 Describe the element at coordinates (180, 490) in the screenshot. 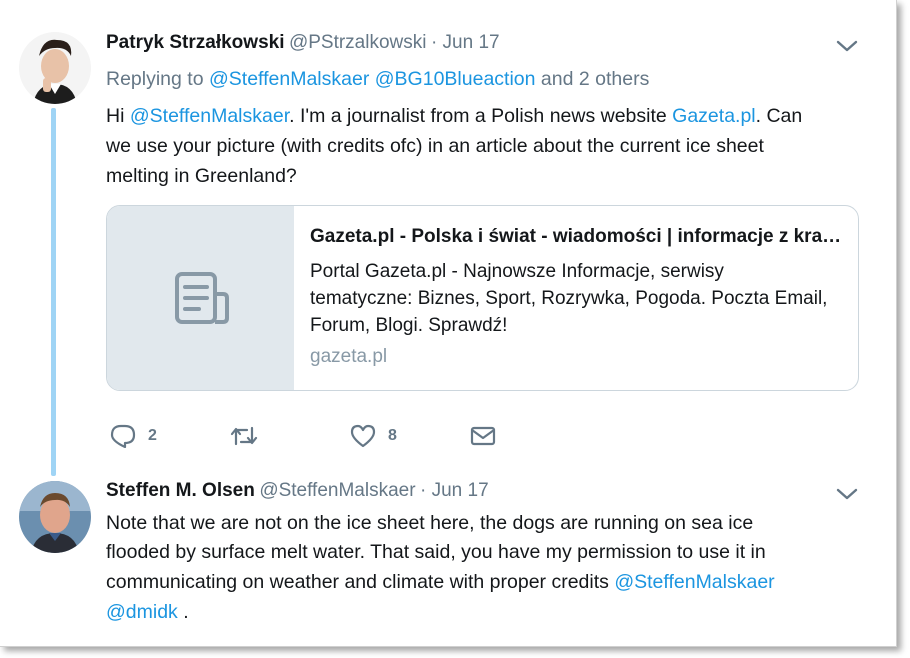

I see `author-name: Steffen M. Olsen` at that location.